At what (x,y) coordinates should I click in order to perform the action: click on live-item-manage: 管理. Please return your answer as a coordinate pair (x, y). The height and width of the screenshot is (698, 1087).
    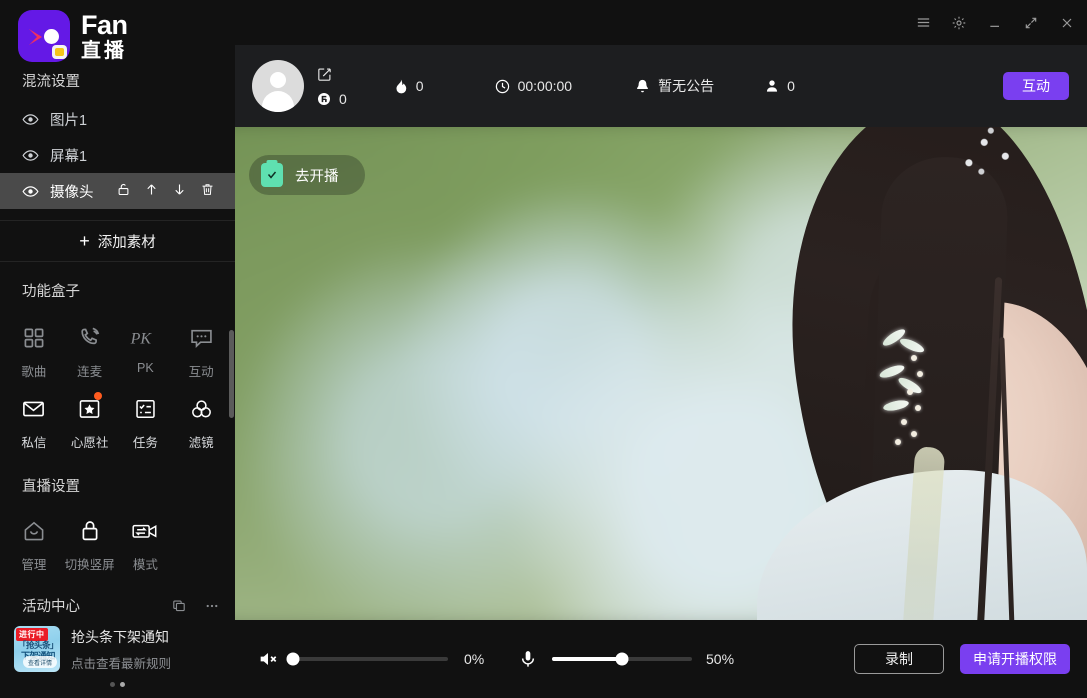
    Looking at the image, I should click on (34, 543).